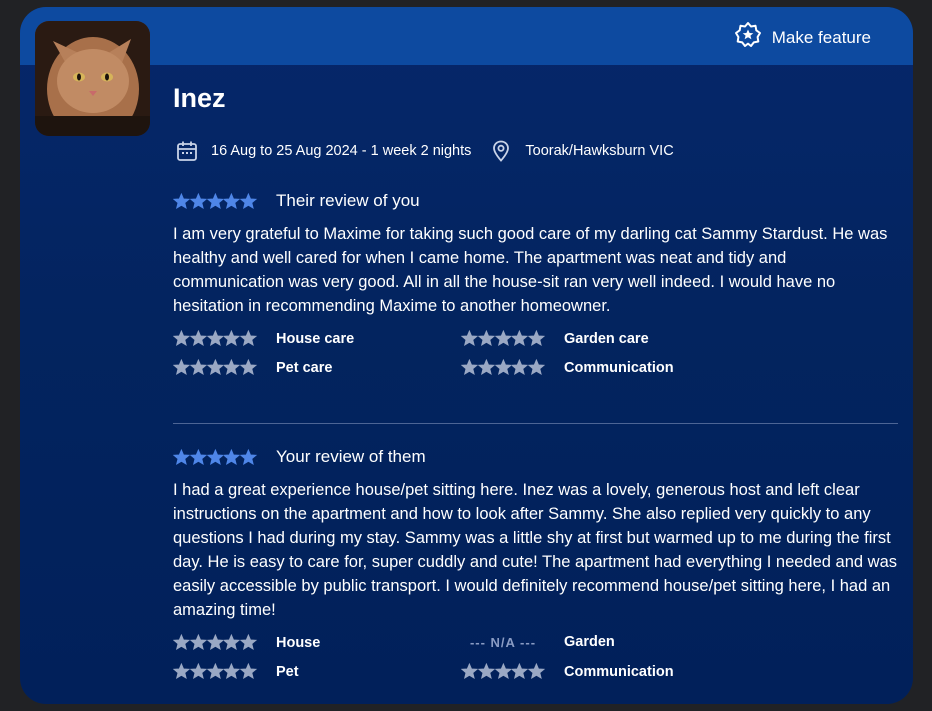 The width and height of the screenshot is (932, 711). What do you see at coordinates (606, 338) in the screenshot?
I see `rating-label: Garden care` at bounding box center [606, 338].